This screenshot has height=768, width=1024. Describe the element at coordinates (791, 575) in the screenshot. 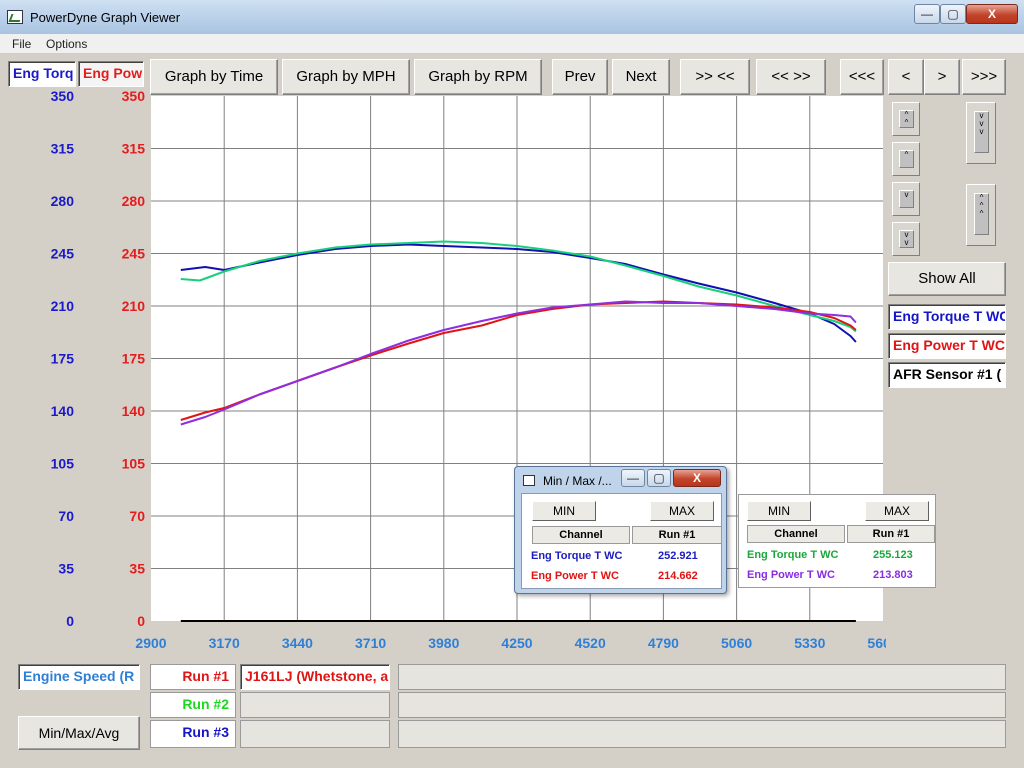

I see `p2-row2-channel: Eng Power T WC` at that location.